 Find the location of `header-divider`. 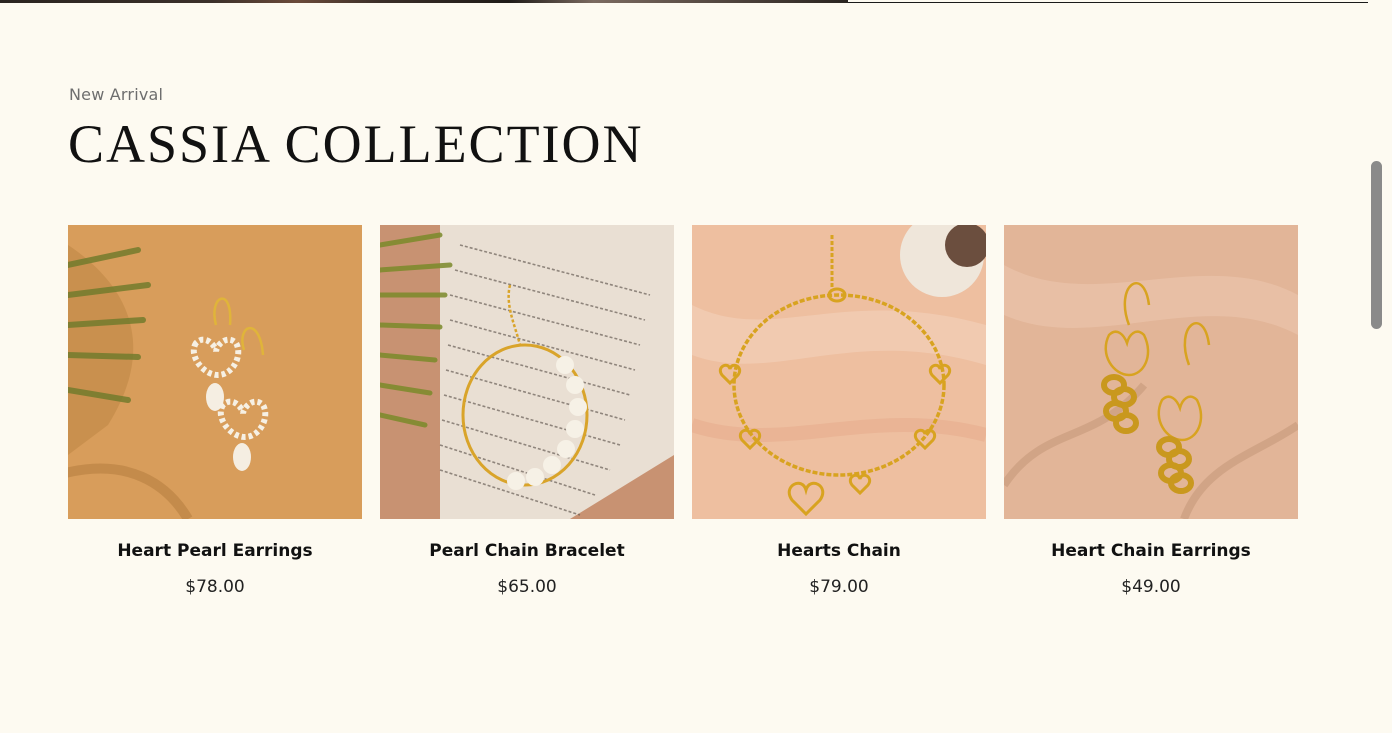

header-divider is located at coordinates (1108, 2).